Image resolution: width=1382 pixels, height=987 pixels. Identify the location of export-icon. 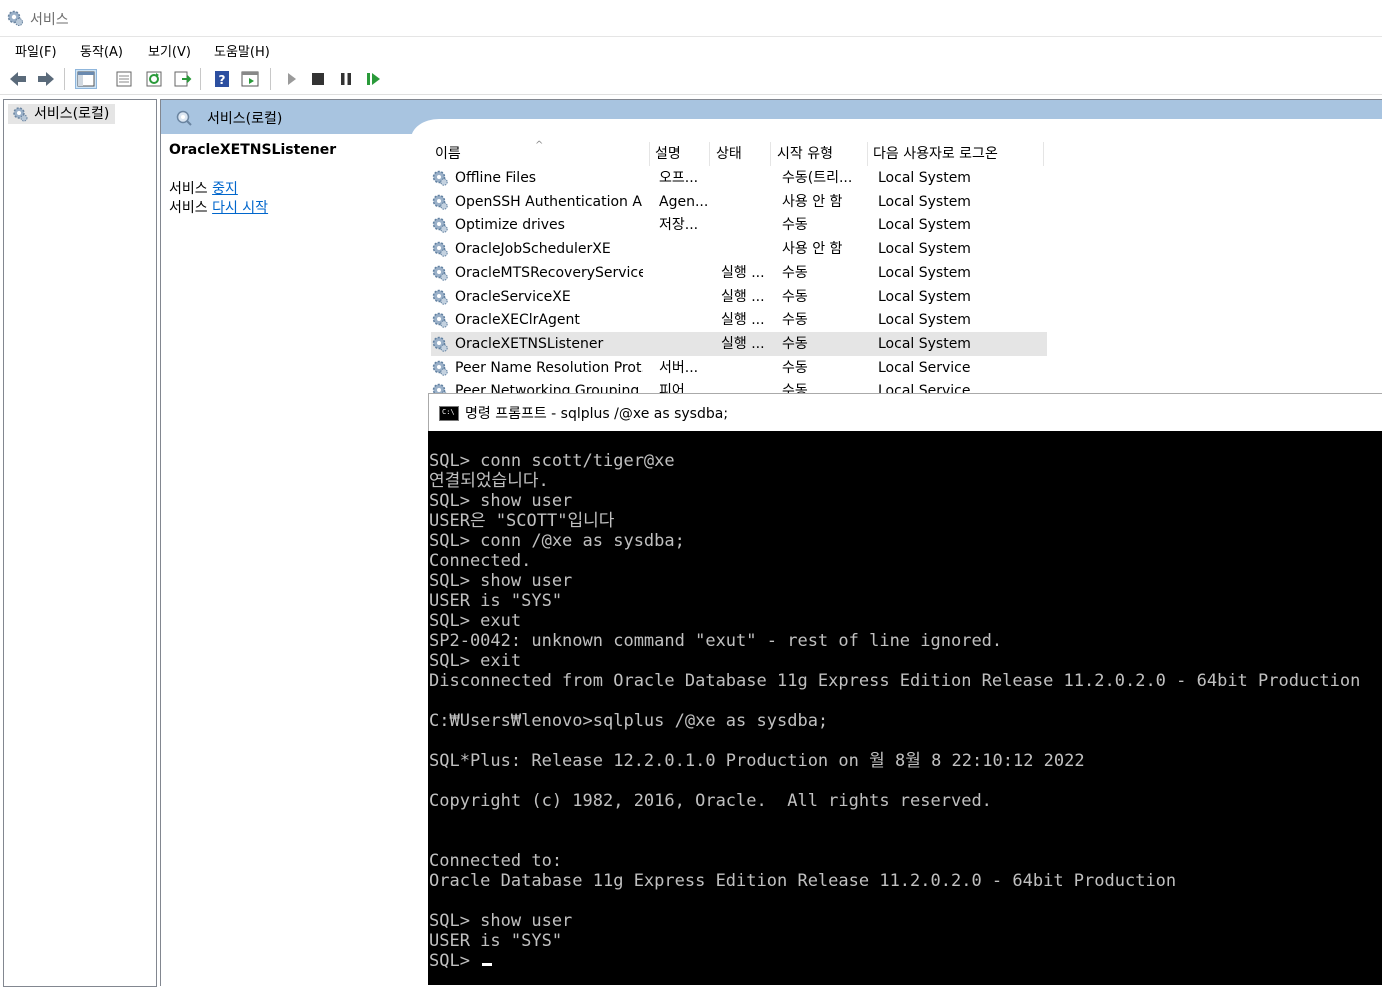
(182, 79).